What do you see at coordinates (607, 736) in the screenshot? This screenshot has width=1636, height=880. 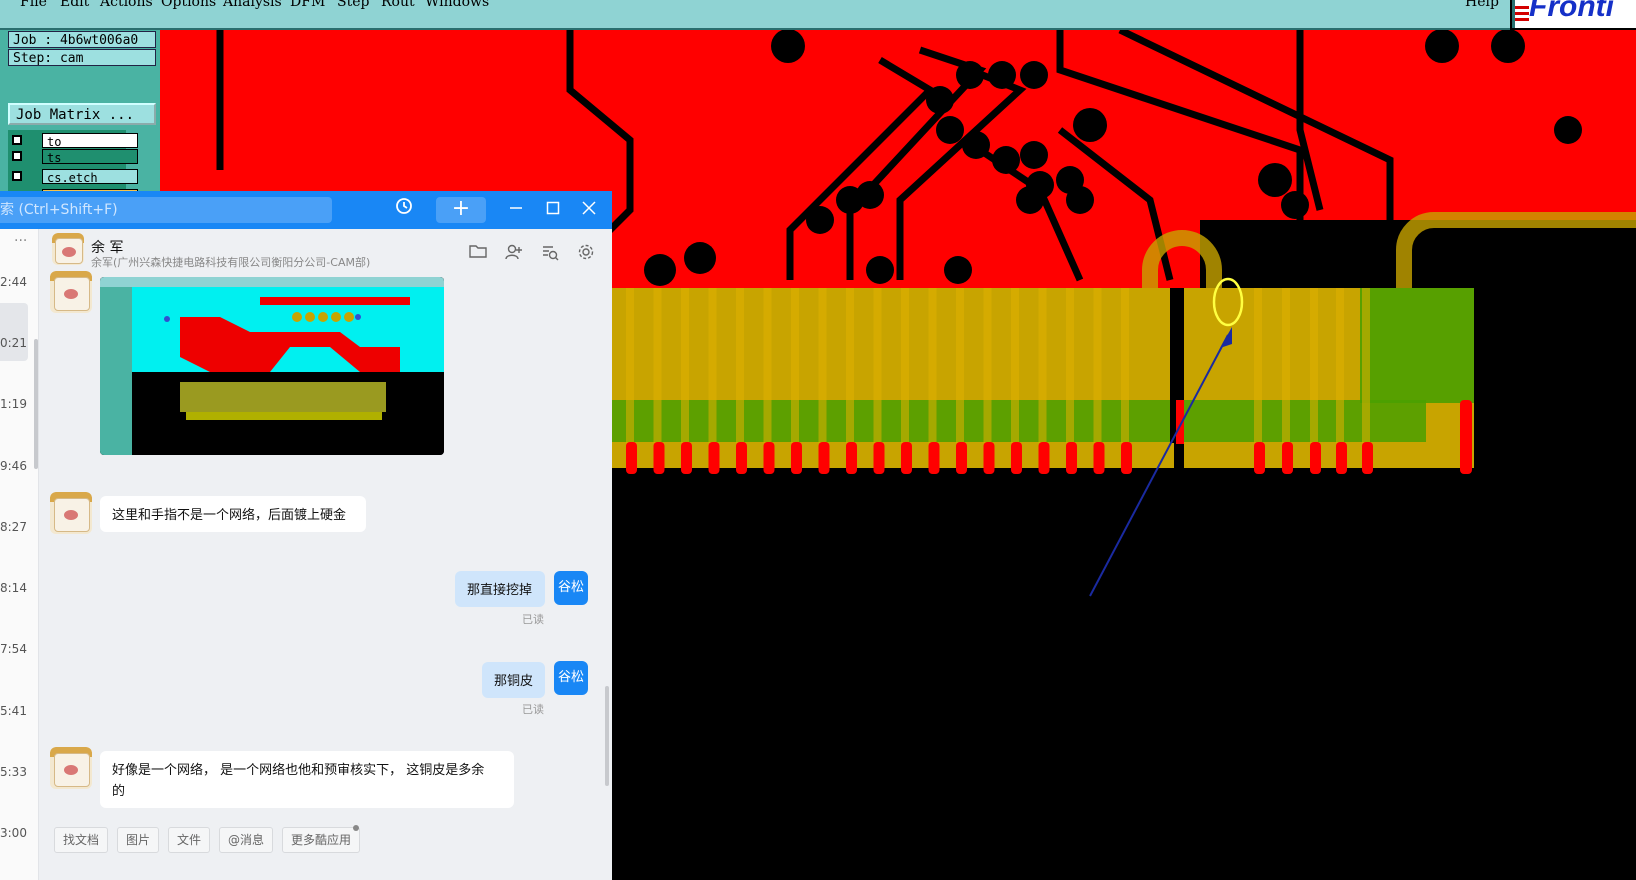 I see `message-scrollbar` at bounding box center [607, 736].